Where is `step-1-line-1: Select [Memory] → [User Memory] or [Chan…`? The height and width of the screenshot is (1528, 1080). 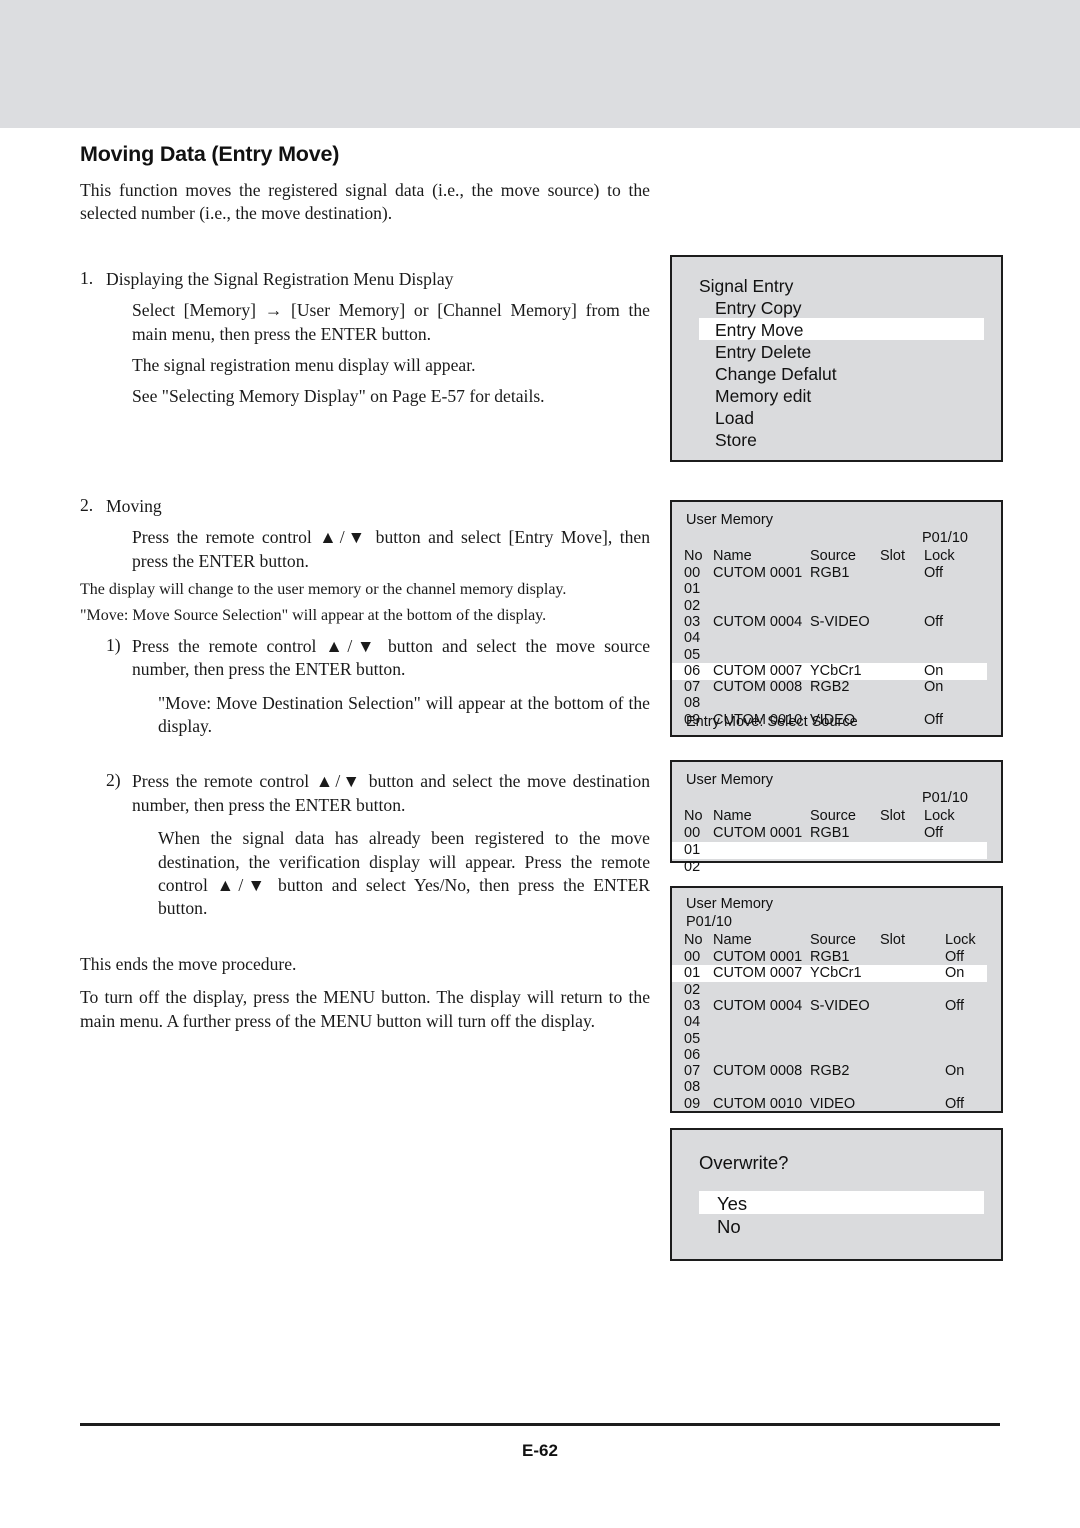 step-1-line-1: Select [Memory] → [User Memory] or [Chan… is located at coordinates (391, 322).